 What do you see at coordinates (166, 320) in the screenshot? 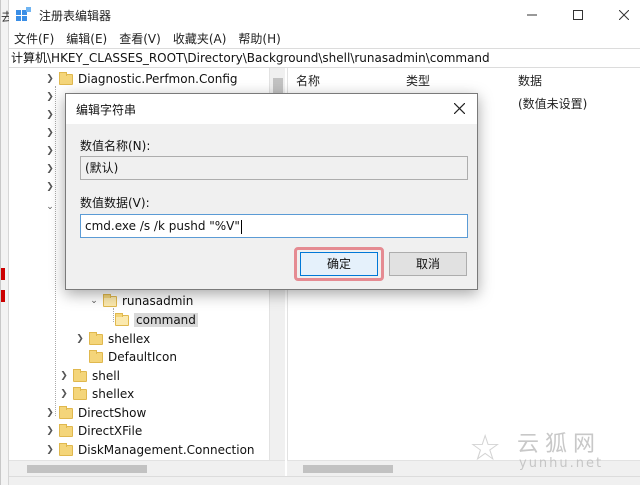
I see `tree-item-label-selected: command` at bounding box center [166, 320].